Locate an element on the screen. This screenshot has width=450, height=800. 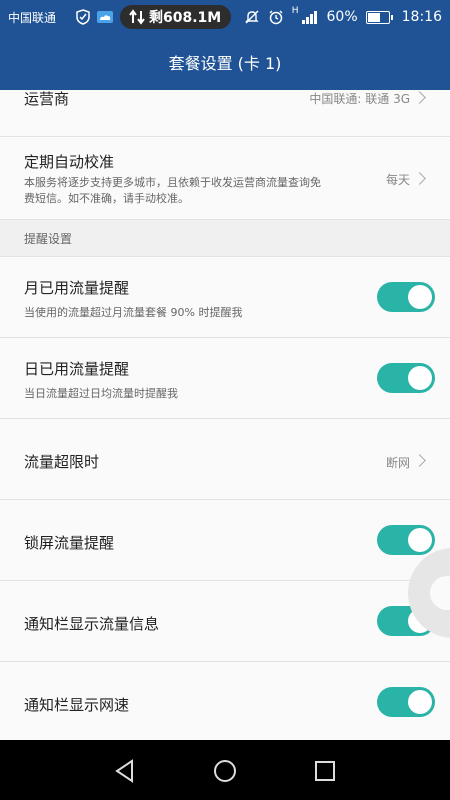
section-header-label: 提醒设置 is located at coordinates (48, 239).